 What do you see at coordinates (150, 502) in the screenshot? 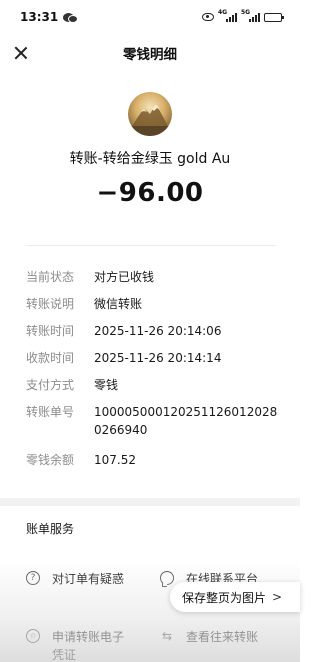
I see `section-separator` at bounding box center [150, 502].